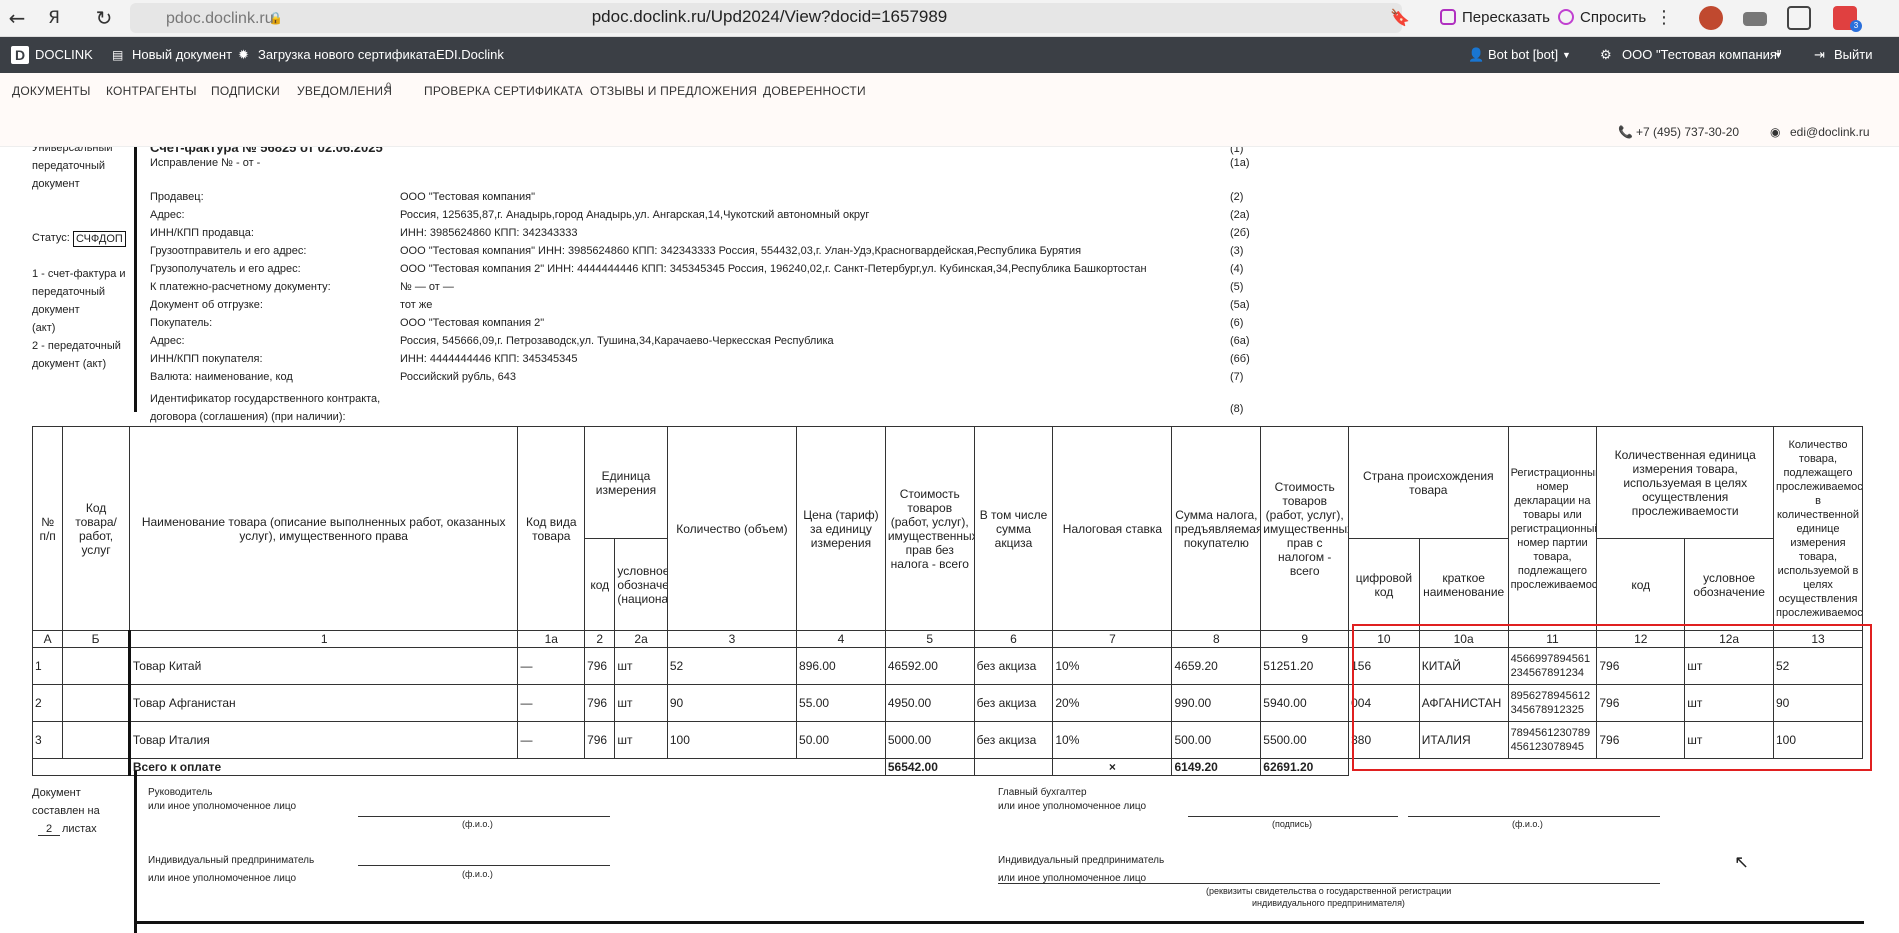 This screenshot has height=933, width=1899. What do you see at coordinates (1600, 18) in the screenshot?
I see `ask-button: Спросить` at bounding box center [1600, 18].